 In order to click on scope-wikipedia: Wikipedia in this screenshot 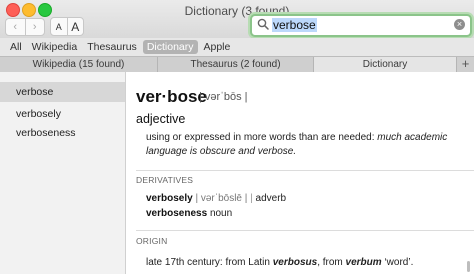, I will do `click(55, 47)`.